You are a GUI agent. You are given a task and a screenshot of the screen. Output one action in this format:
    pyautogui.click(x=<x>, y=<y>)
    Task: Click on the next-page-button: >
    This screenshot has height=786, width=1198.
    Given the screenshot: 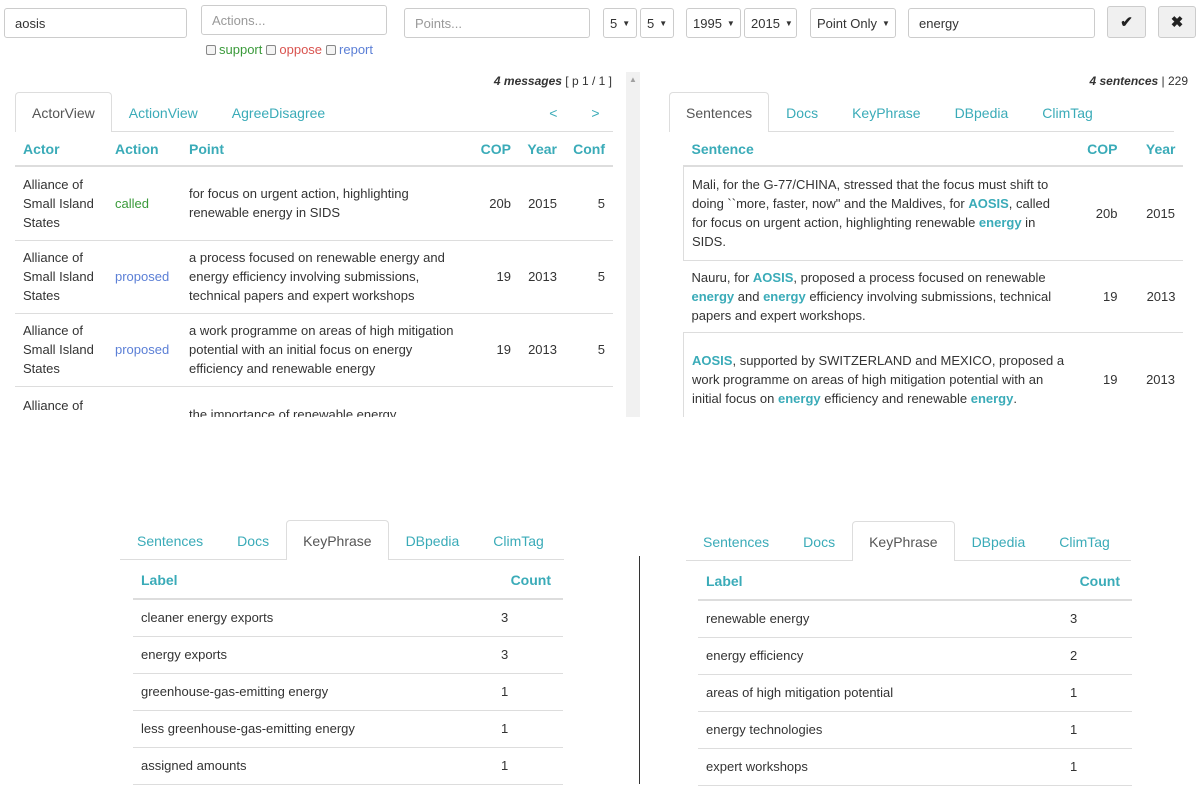 What is the action you would take?
    pyautogui.click(x=595, y=112)
    